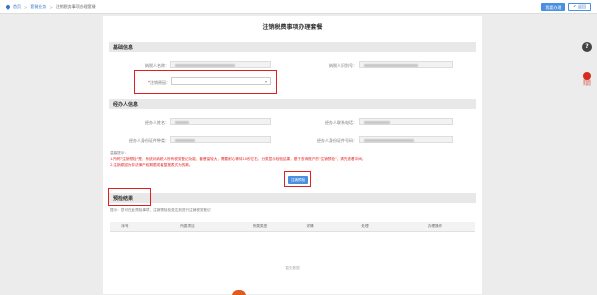 Image resolution: width=597 pixels, height=295 pixels. I want to click on emblem-icon, so click(587, 76).